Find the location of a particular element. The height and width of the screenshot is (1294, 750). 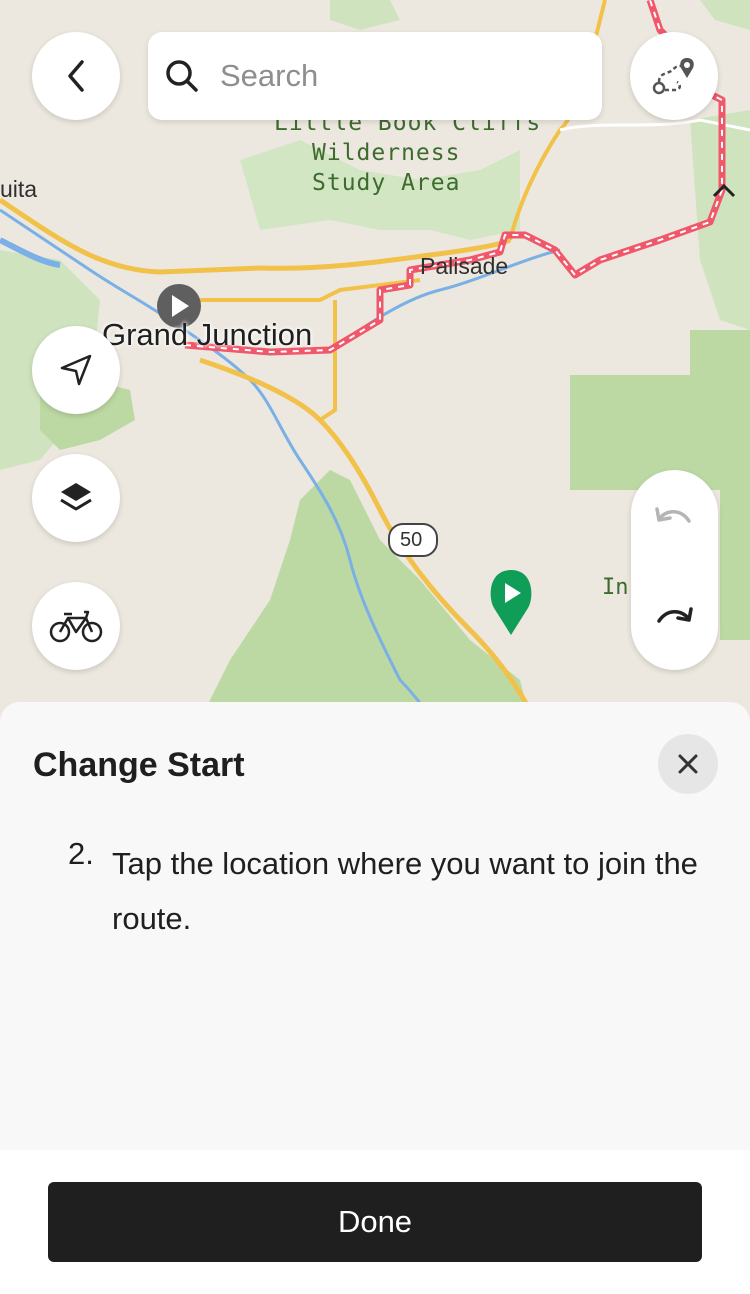

undo-button is located at coordinates (674, 522).